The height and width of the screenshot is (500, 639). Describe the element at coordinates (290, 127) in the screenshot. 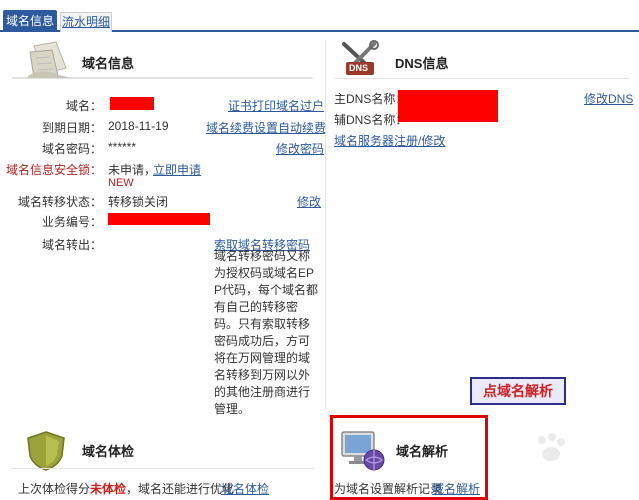

I see `auto-renew-link: 设置自动续费` at that location.